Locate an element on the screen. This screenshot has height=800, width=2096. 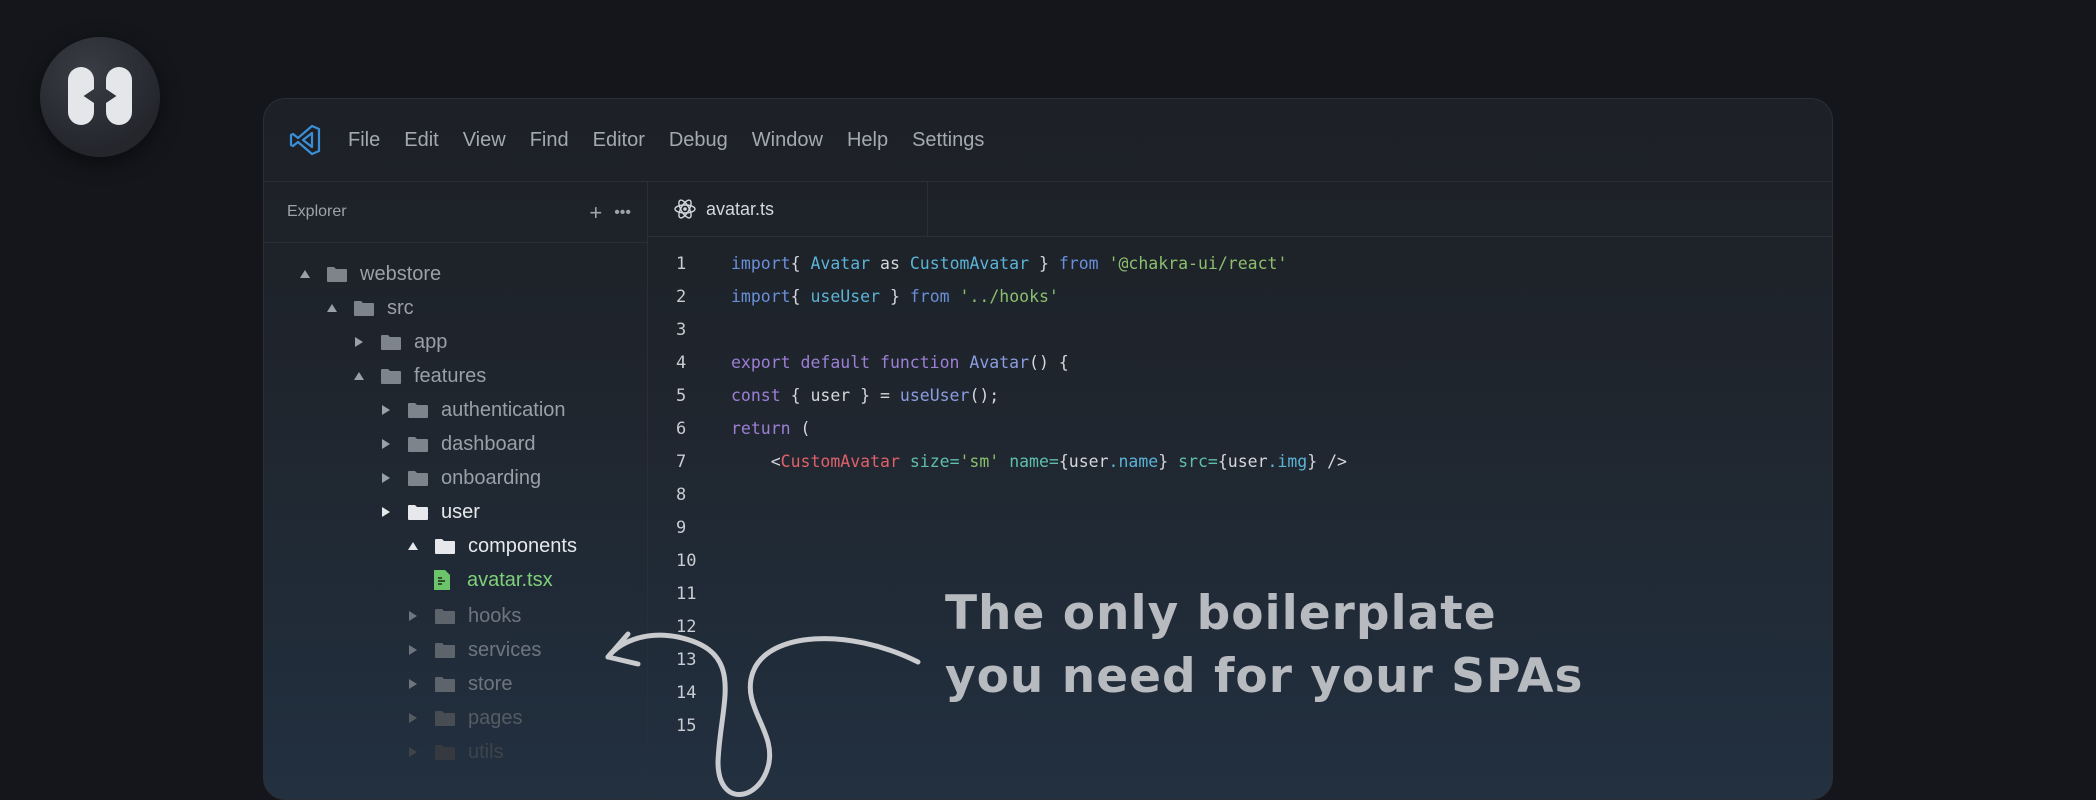
code-line: export default function Avatar() { is located at coordinates (900, 362).